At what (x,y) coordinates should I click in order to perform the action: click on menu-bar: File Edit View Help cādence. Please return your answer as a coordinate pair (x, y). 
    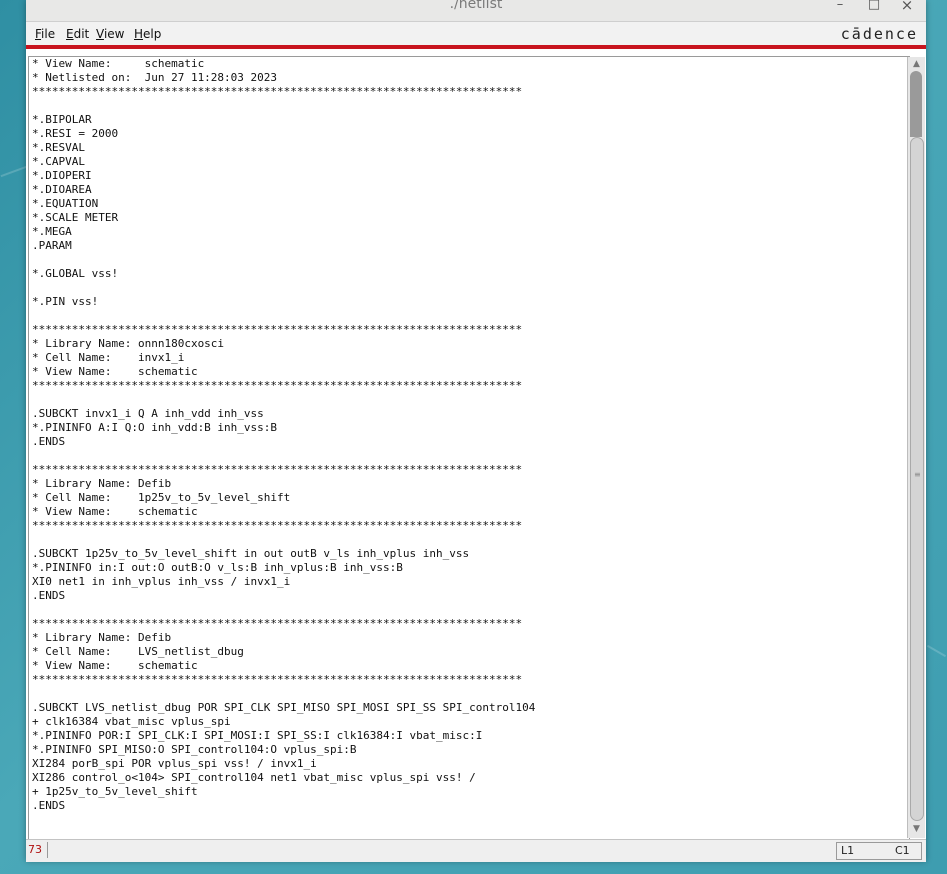
    Looking at the image, I should click on (476, 35).